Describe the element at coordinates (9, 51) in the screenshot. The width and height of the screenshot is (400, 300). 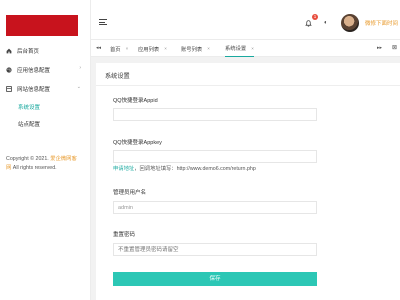
I see `home-icon` at that location.